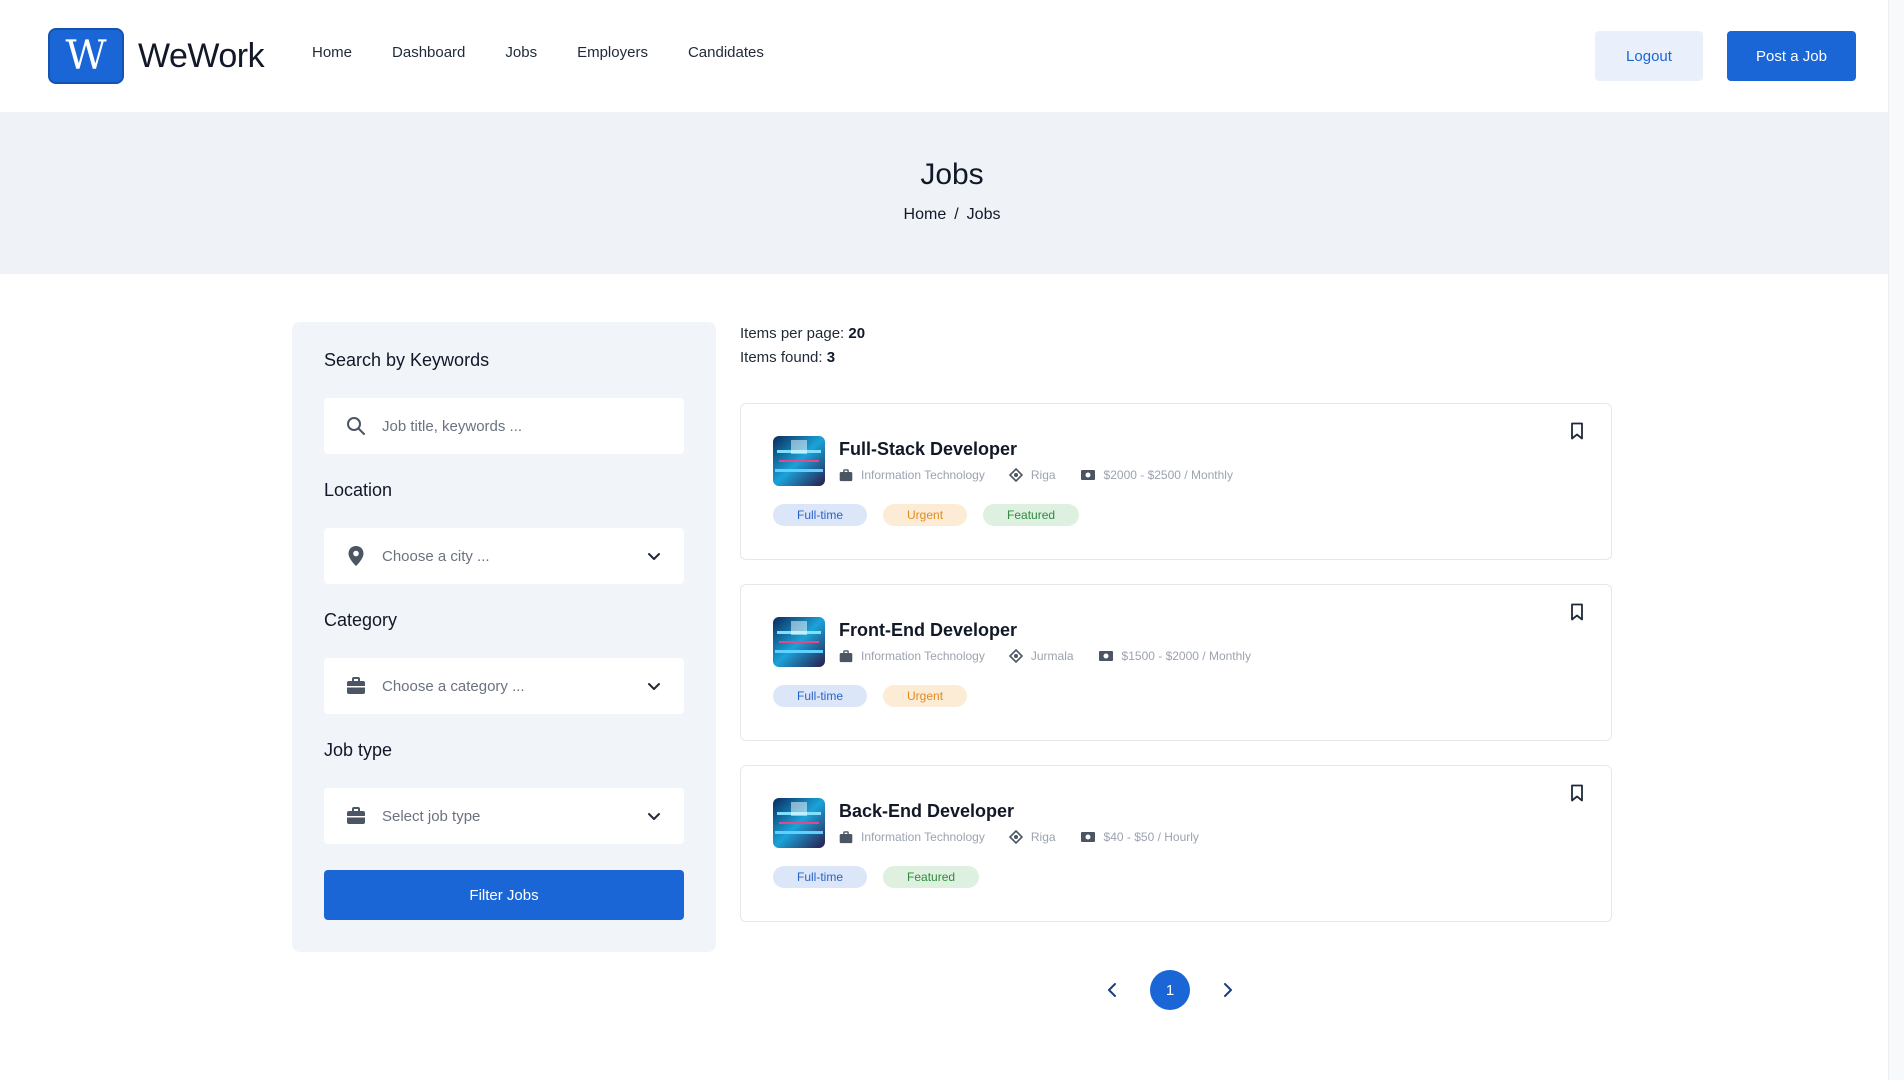 Image resolution: width=1904 pixels, height=1080 pixels. I want to click on job-tags: Full-time Urgent, so click(870, 696).